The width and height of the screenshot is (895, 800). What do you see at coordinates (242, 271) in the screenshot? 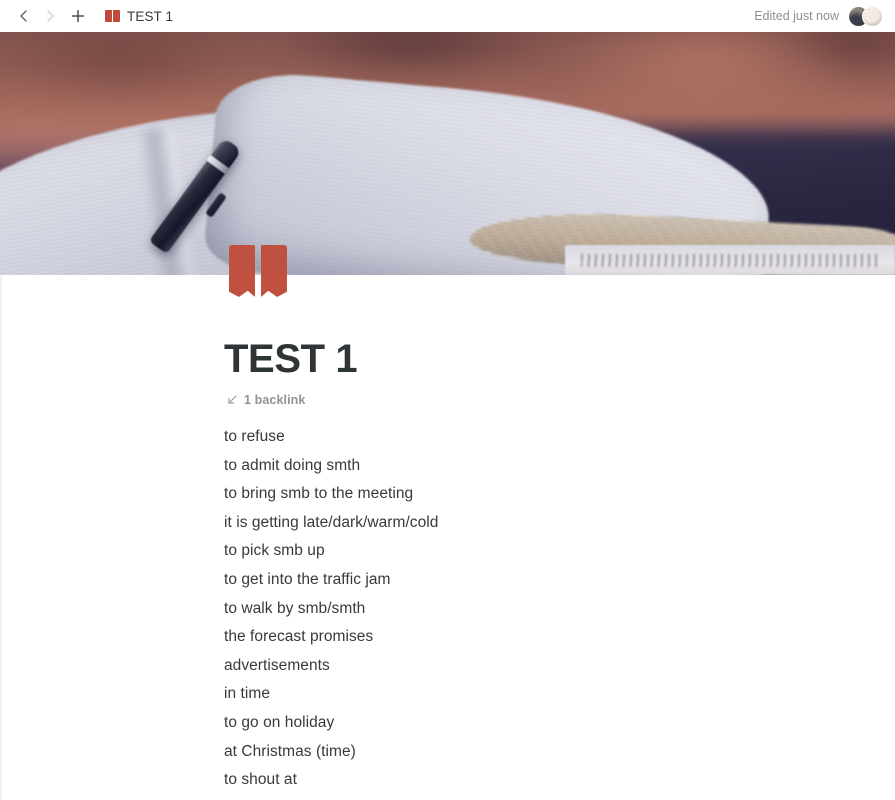
I see `book-left-half` at bounding box center [242, 271].